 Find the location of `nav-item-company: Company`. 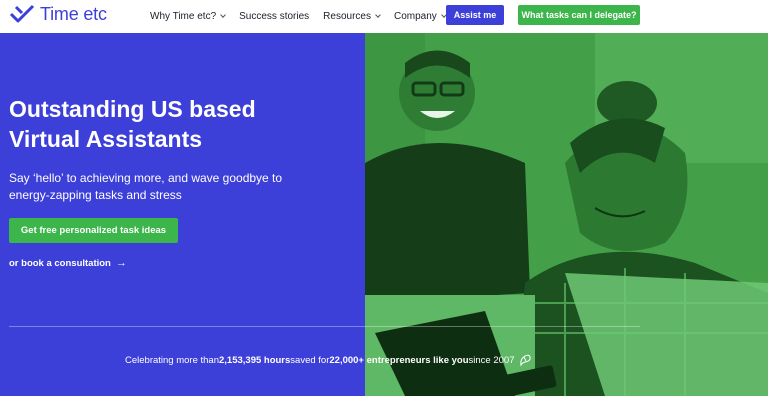

nav-item-company: Company is located at coordinates (420, 16).